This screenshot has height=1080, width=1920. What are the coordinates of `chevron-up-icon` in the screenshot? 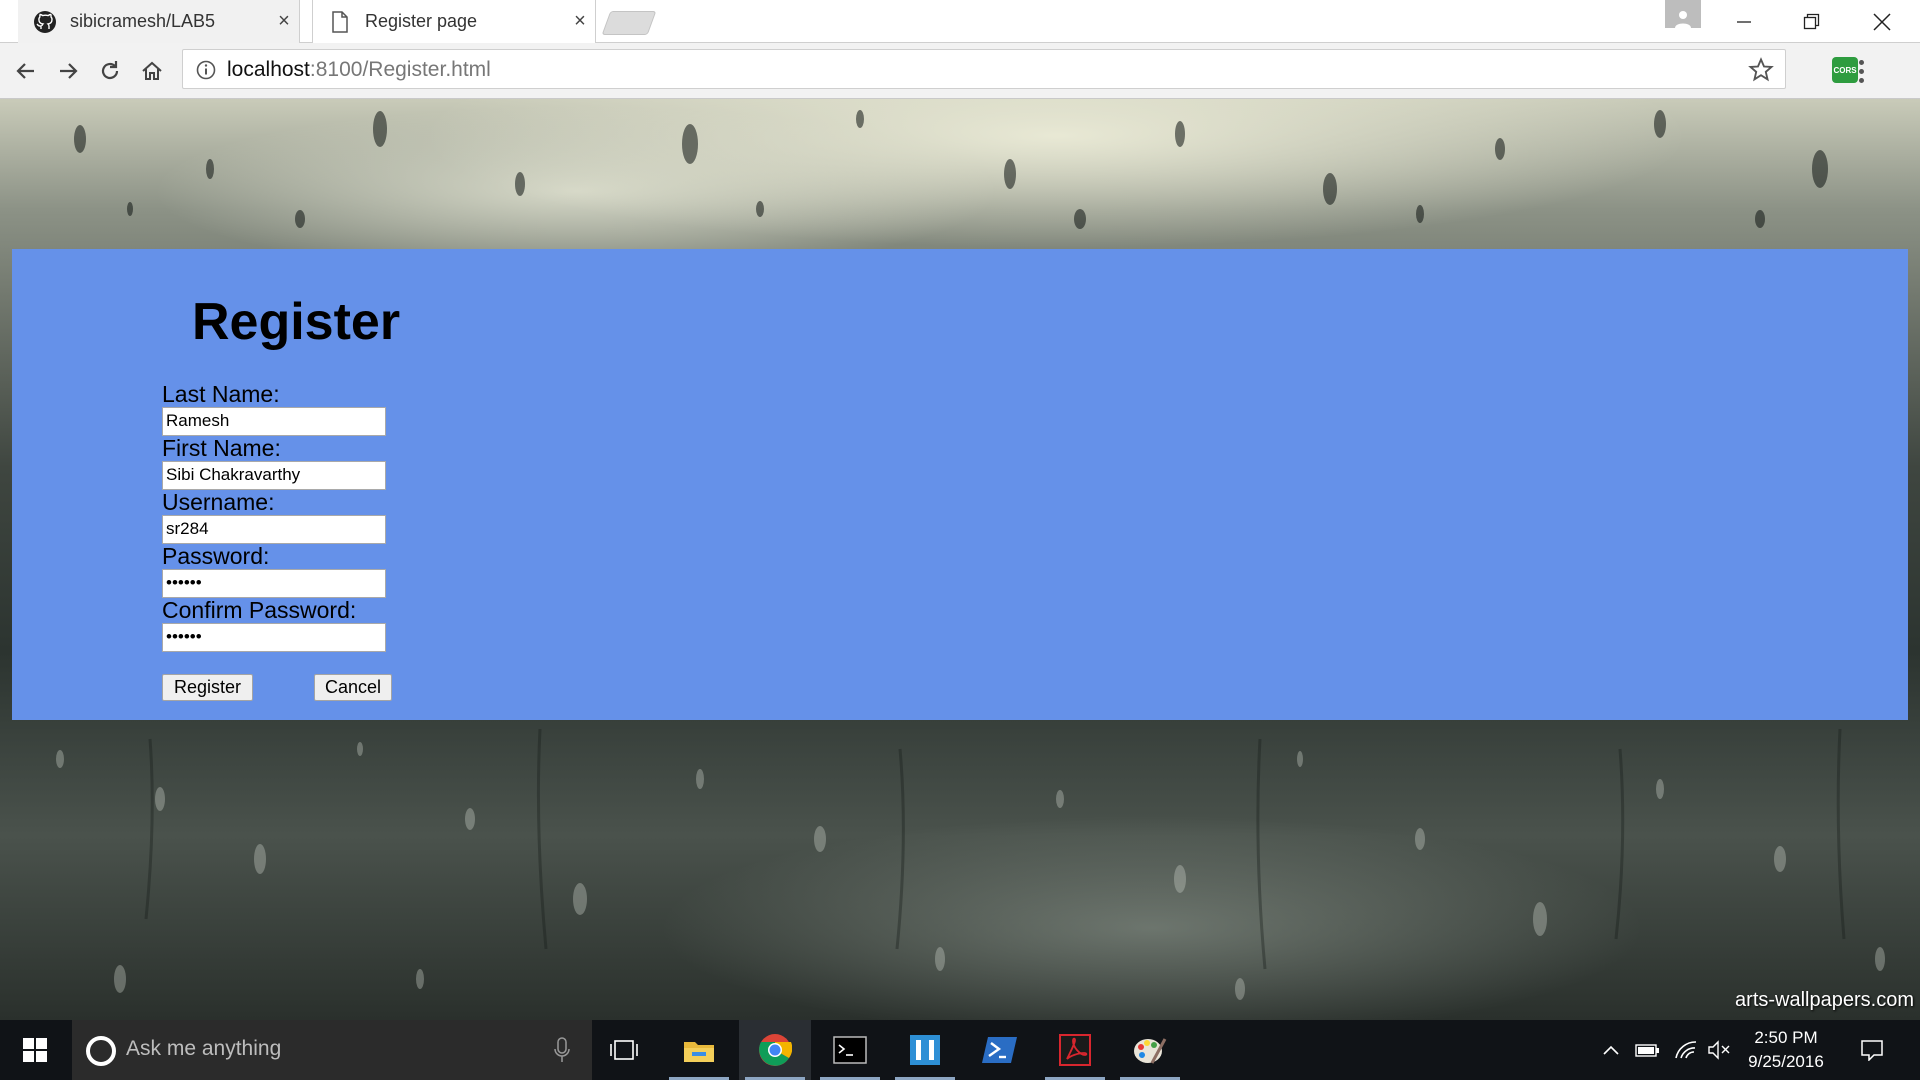 It's located at (1611, 1050).